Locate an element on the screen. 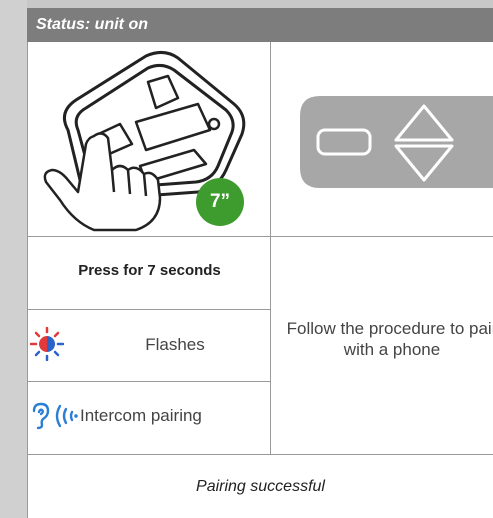  press-instruction: Press for 7 seconds is located at coordinates (149, 270).